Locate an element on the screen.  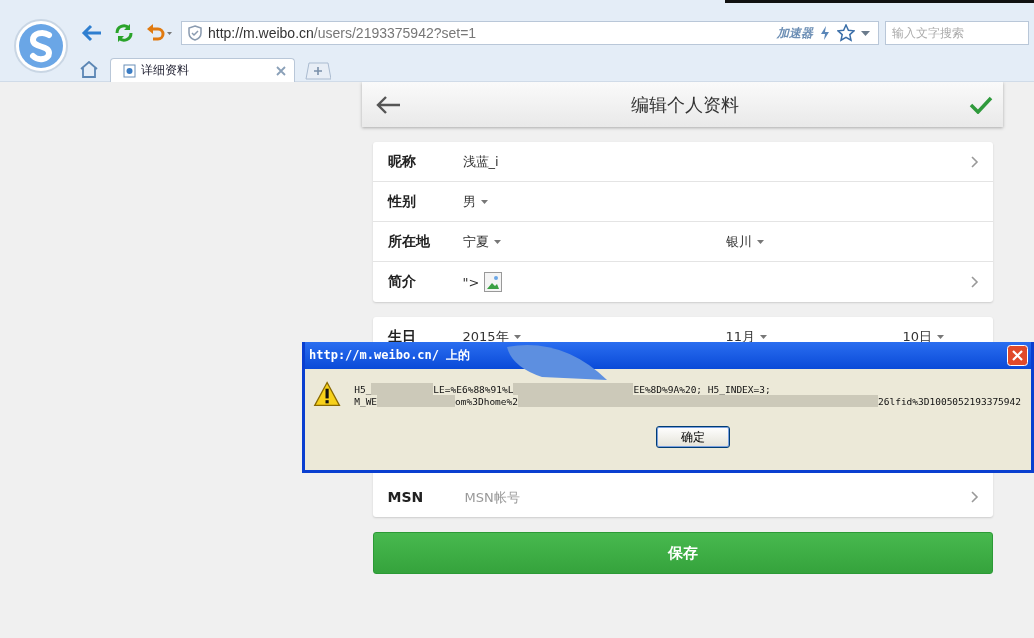
field-label: 简介 is located at coordinates (402, 282).